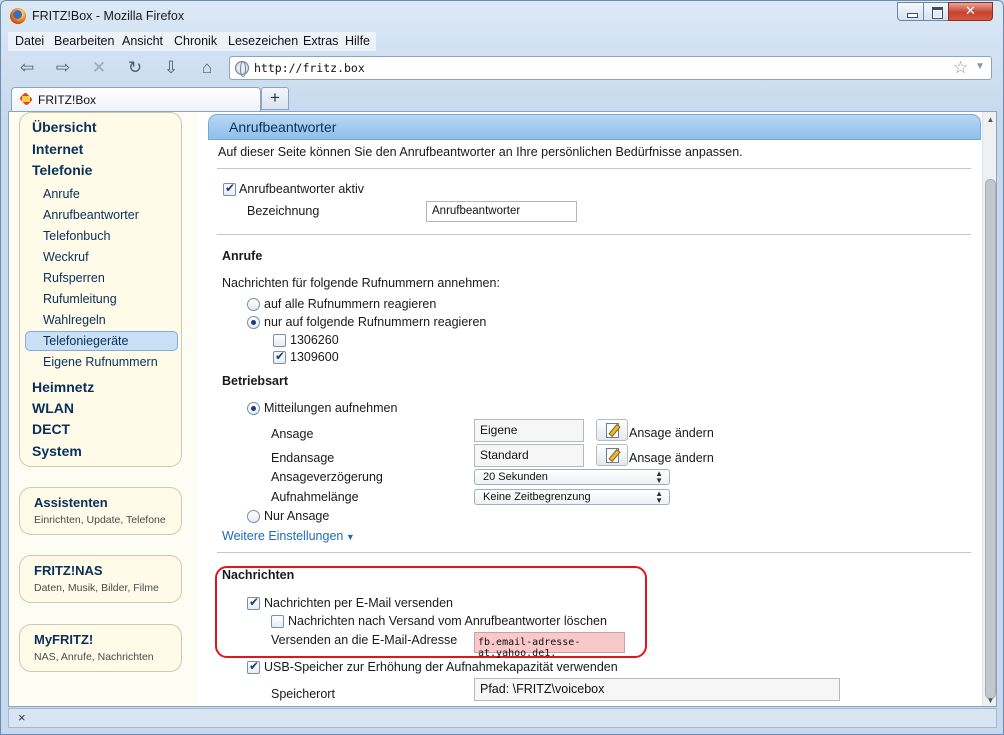 This screenshot has width=1004, height=735. I want to click on forward-icon: ⇨, so click(63, 68).